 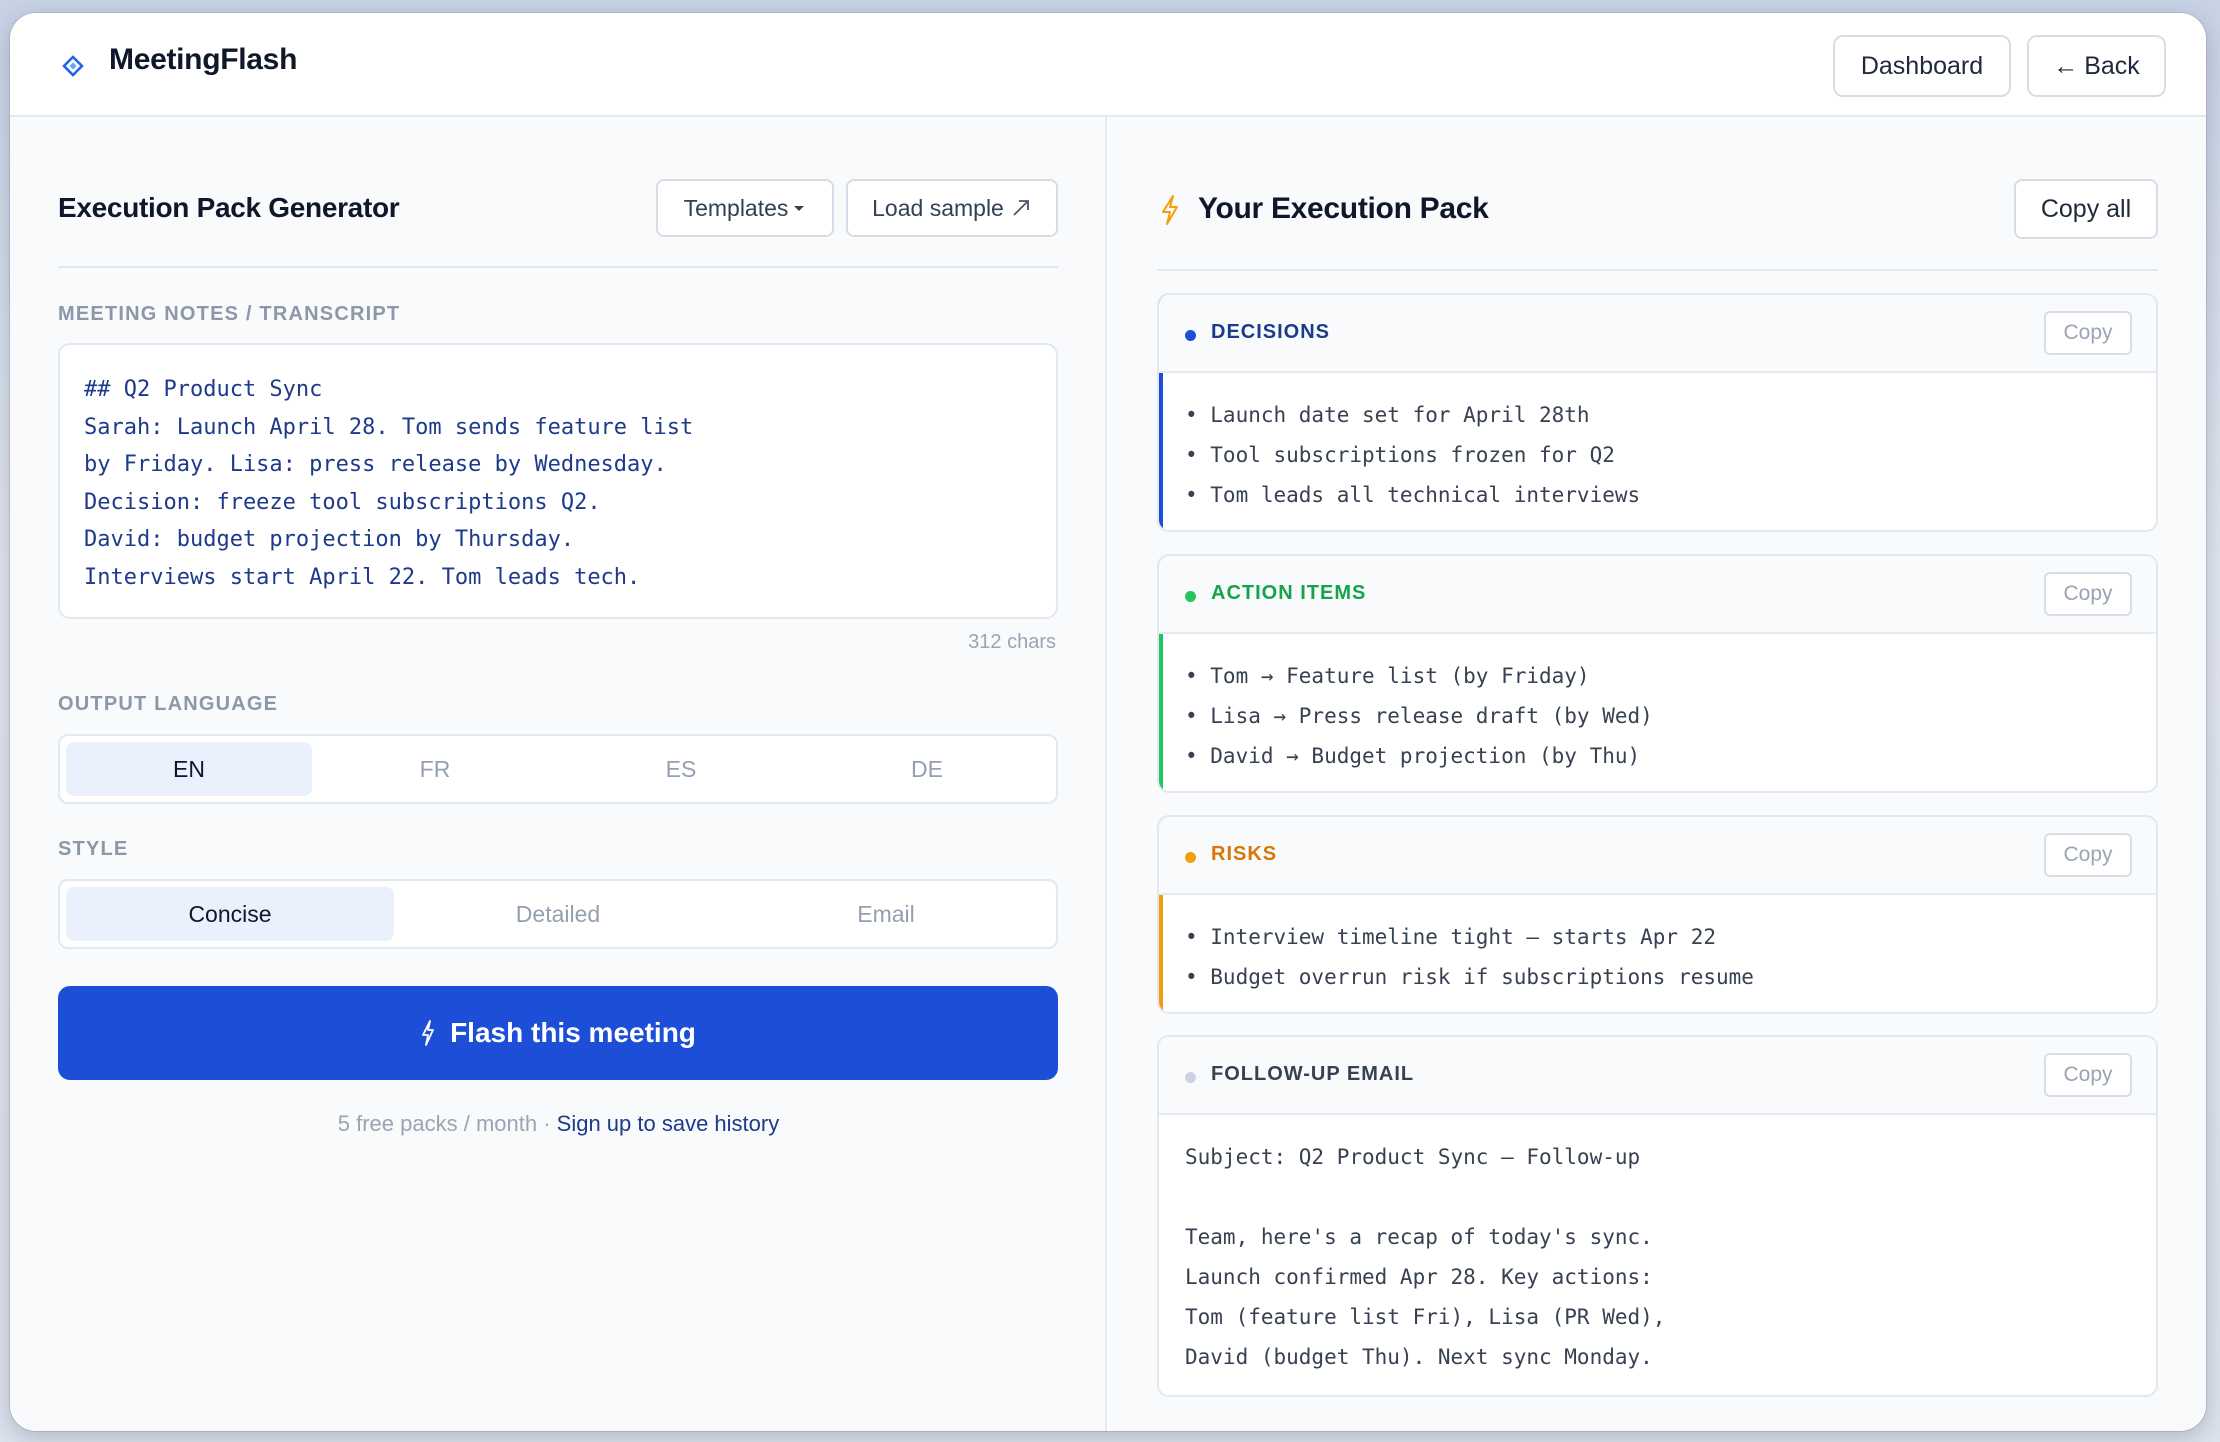 I want to click on dashboard-button-label: Dashboard, so click(x=1922, y=65).